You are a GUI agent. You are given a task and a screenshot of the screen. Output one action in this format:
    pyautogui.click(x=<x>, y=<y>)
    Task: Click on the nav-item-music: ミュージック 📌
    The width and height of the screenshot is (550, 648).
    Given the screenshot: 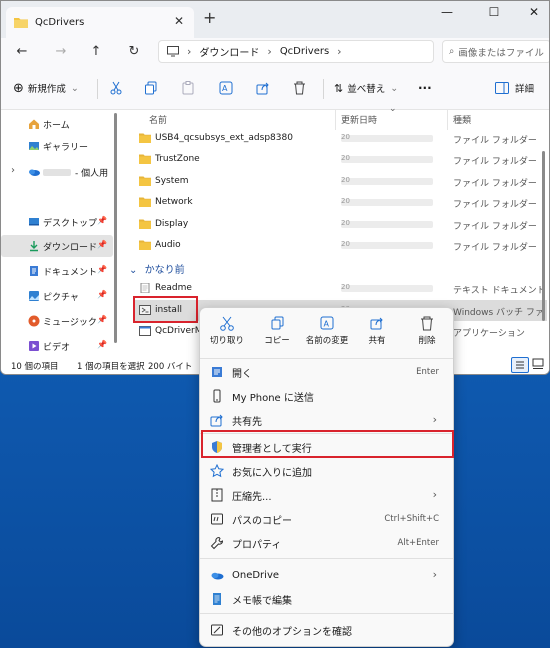 What is the action you would take?
    pyautogui.click(x=57, y=321)
    